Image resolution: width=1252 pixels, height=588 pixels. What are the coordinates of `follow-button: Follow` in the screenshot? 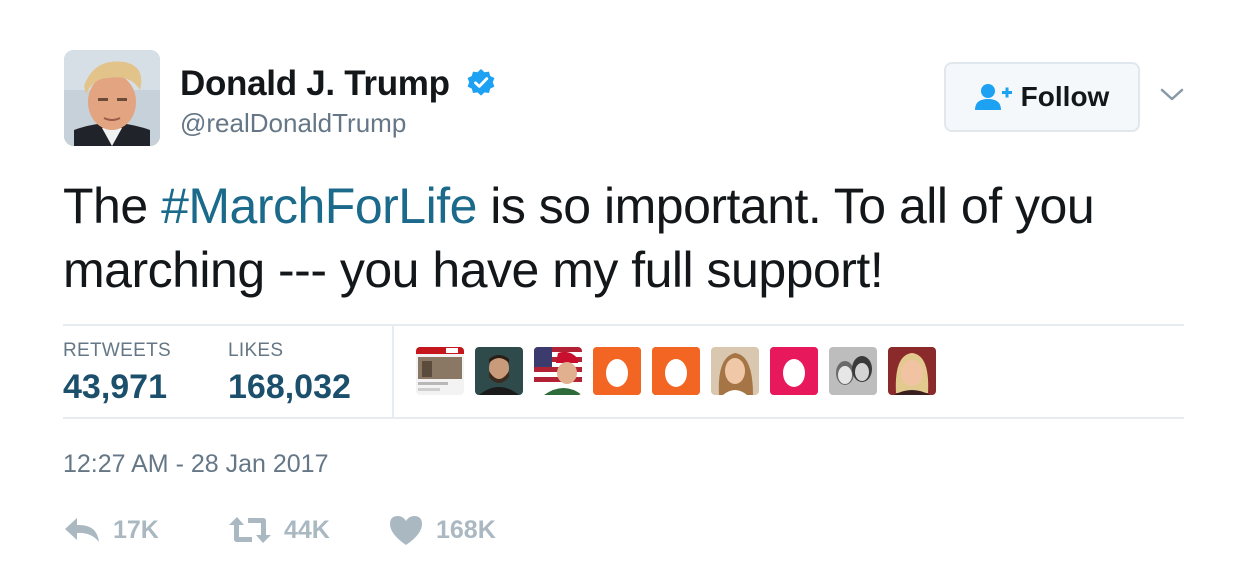 It's located at (1042, 97).